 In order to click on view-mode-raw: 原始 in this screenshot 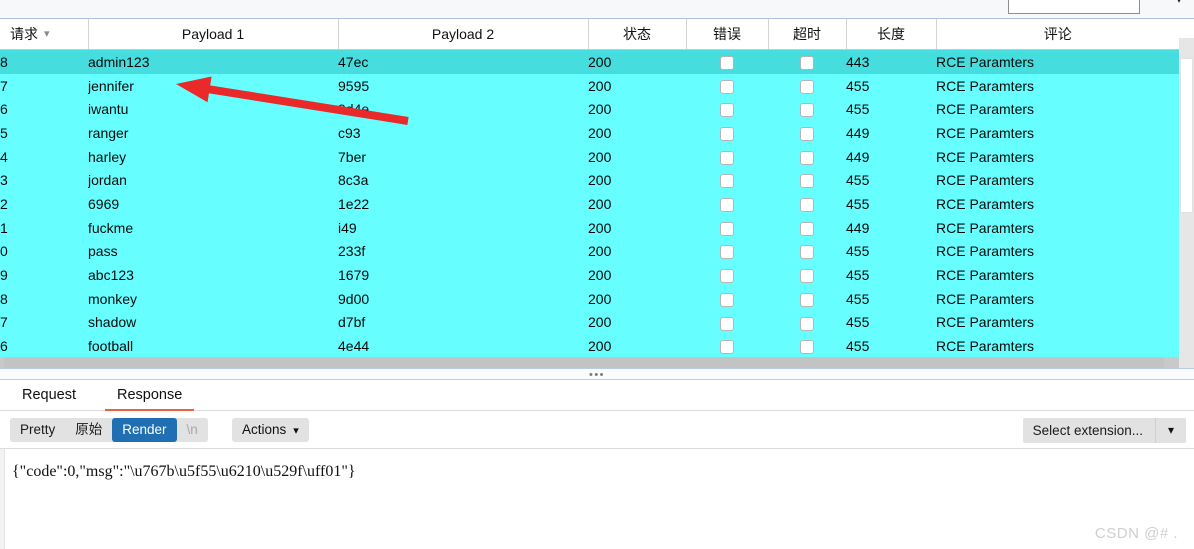, I will do `click(89, 430)`.